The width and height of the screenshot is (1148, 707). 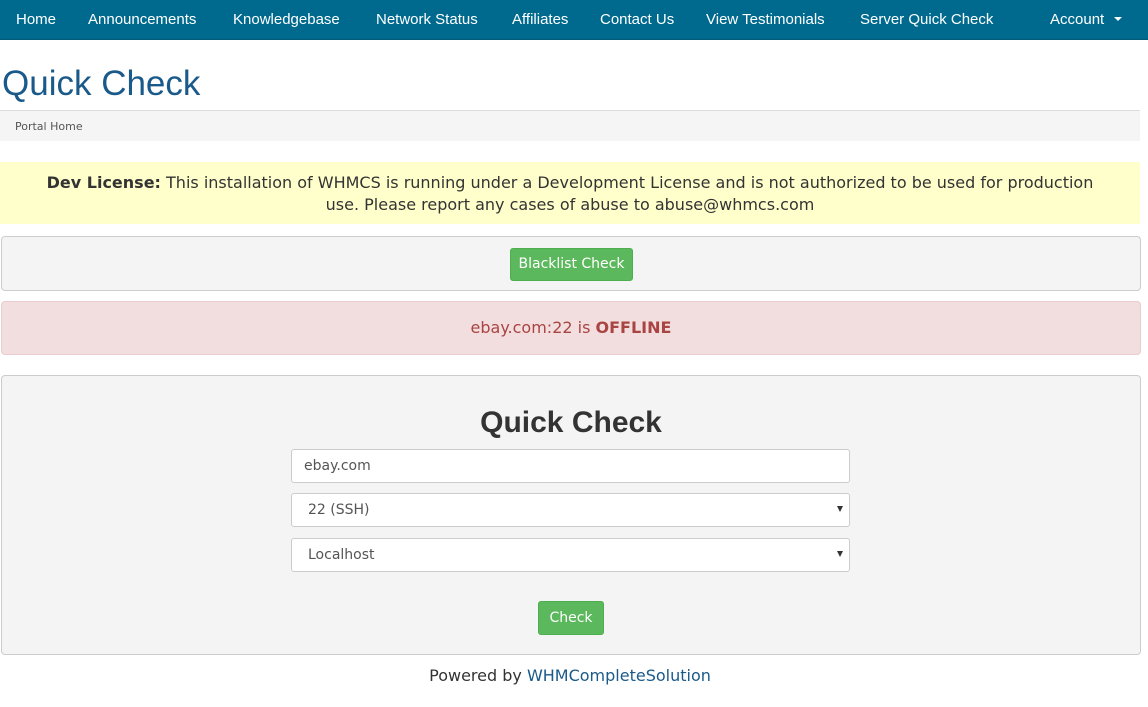 I want to click on page-title: Quick Check, so click(x=101, y=83).